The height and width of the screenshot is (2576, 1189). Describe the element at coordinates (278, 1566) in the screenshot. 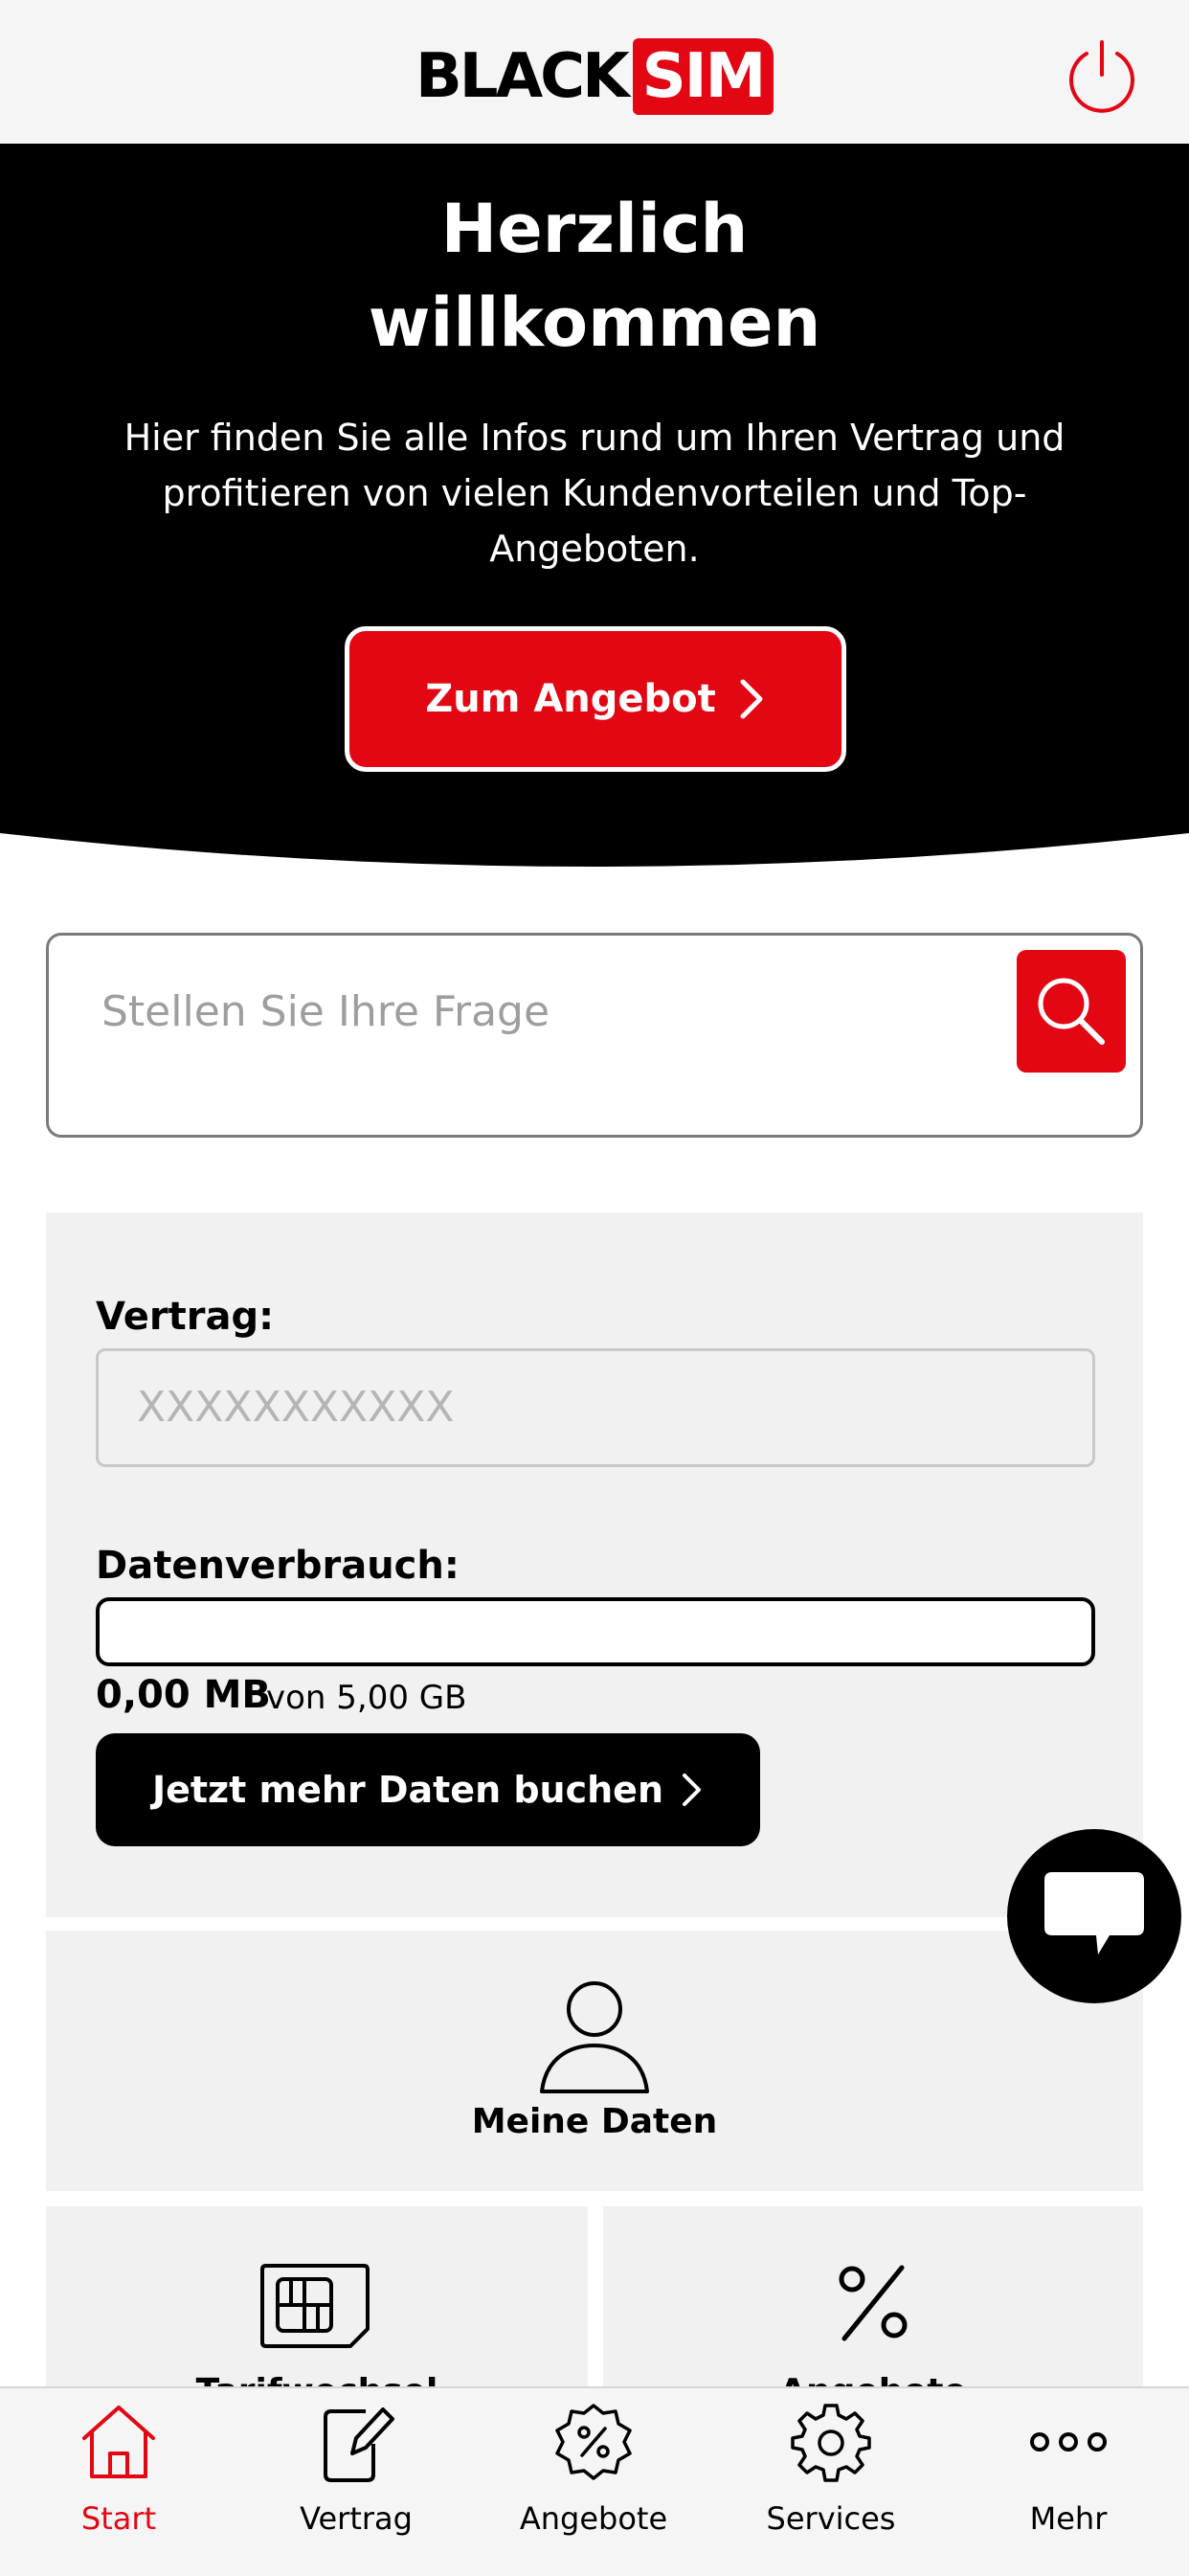

I see `data-usage-label: Datenverbrauch:` at that location.